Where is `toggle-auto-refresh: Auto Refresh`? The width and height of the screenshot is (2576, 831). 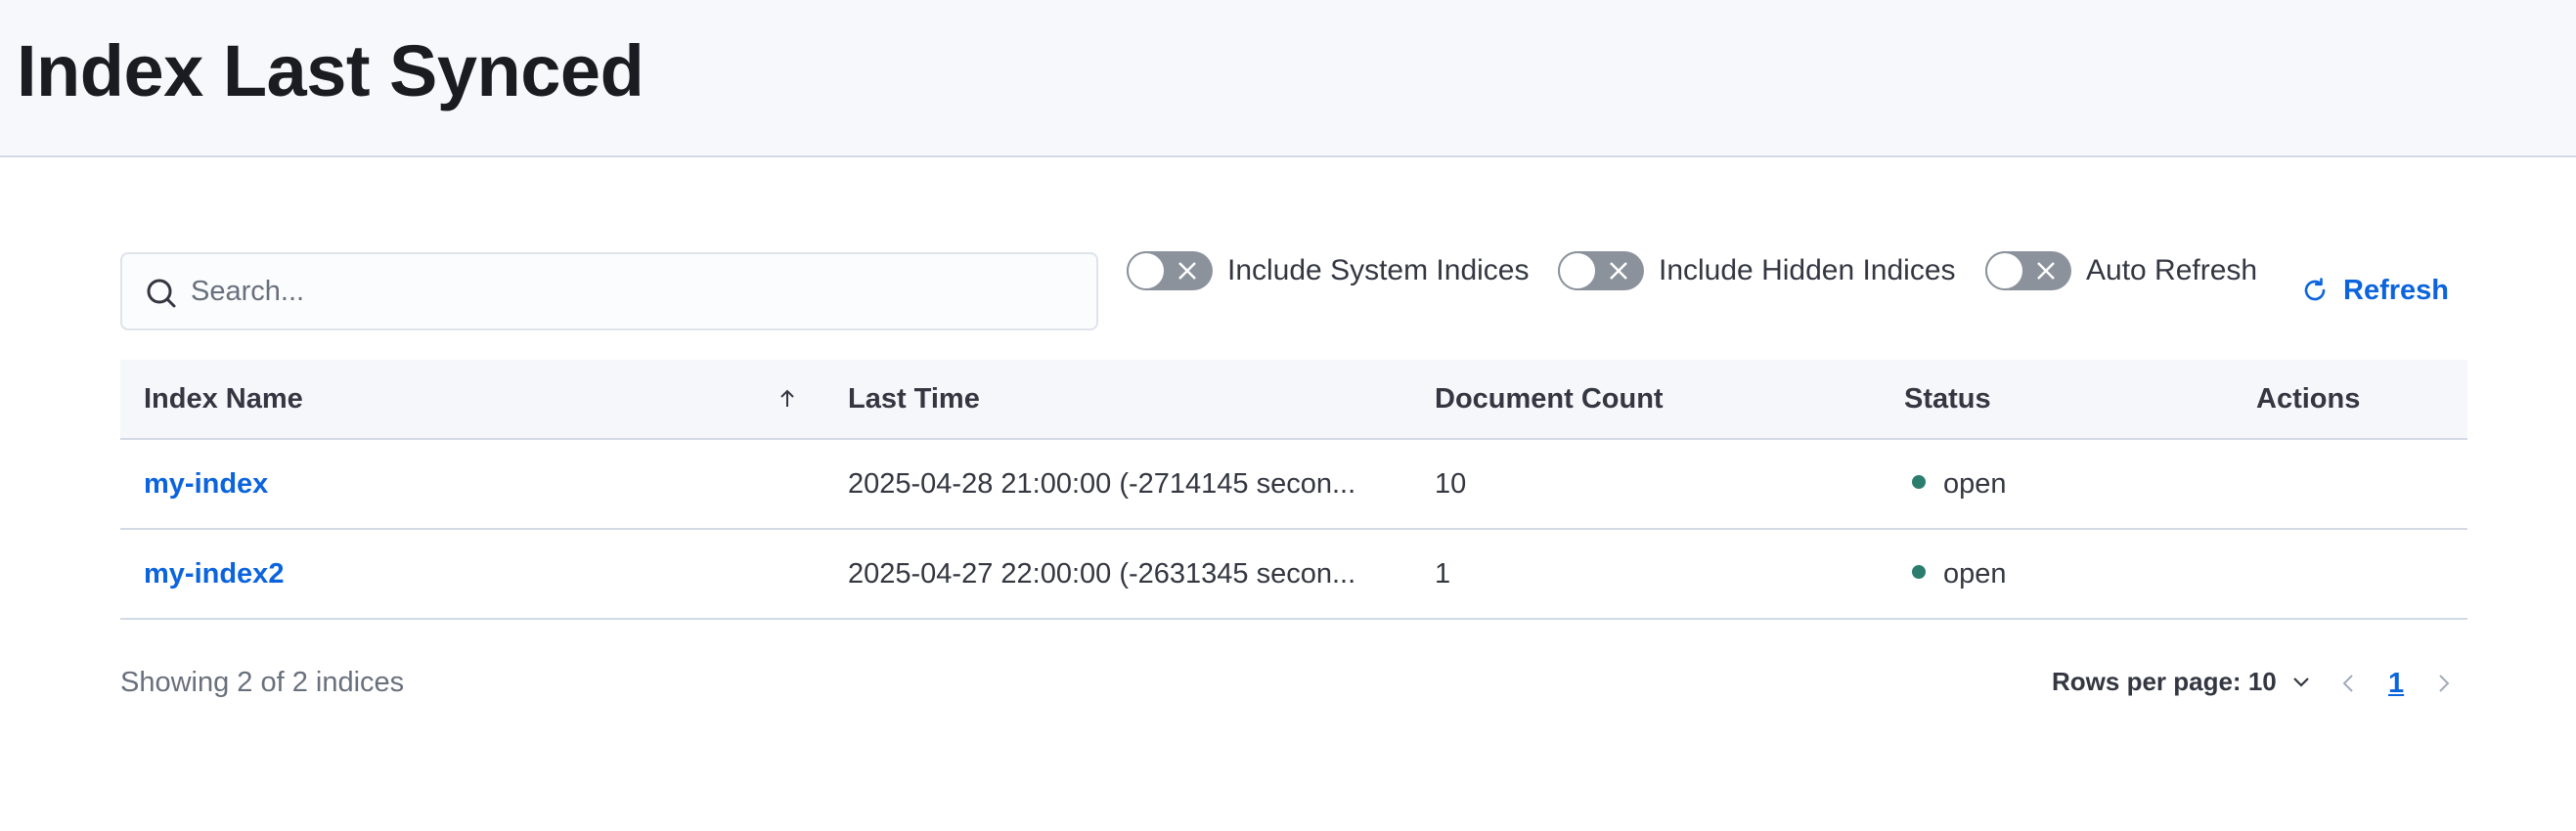
toggle-auto-refresh: Auto Refresh is located at coordinates (2121, 270).